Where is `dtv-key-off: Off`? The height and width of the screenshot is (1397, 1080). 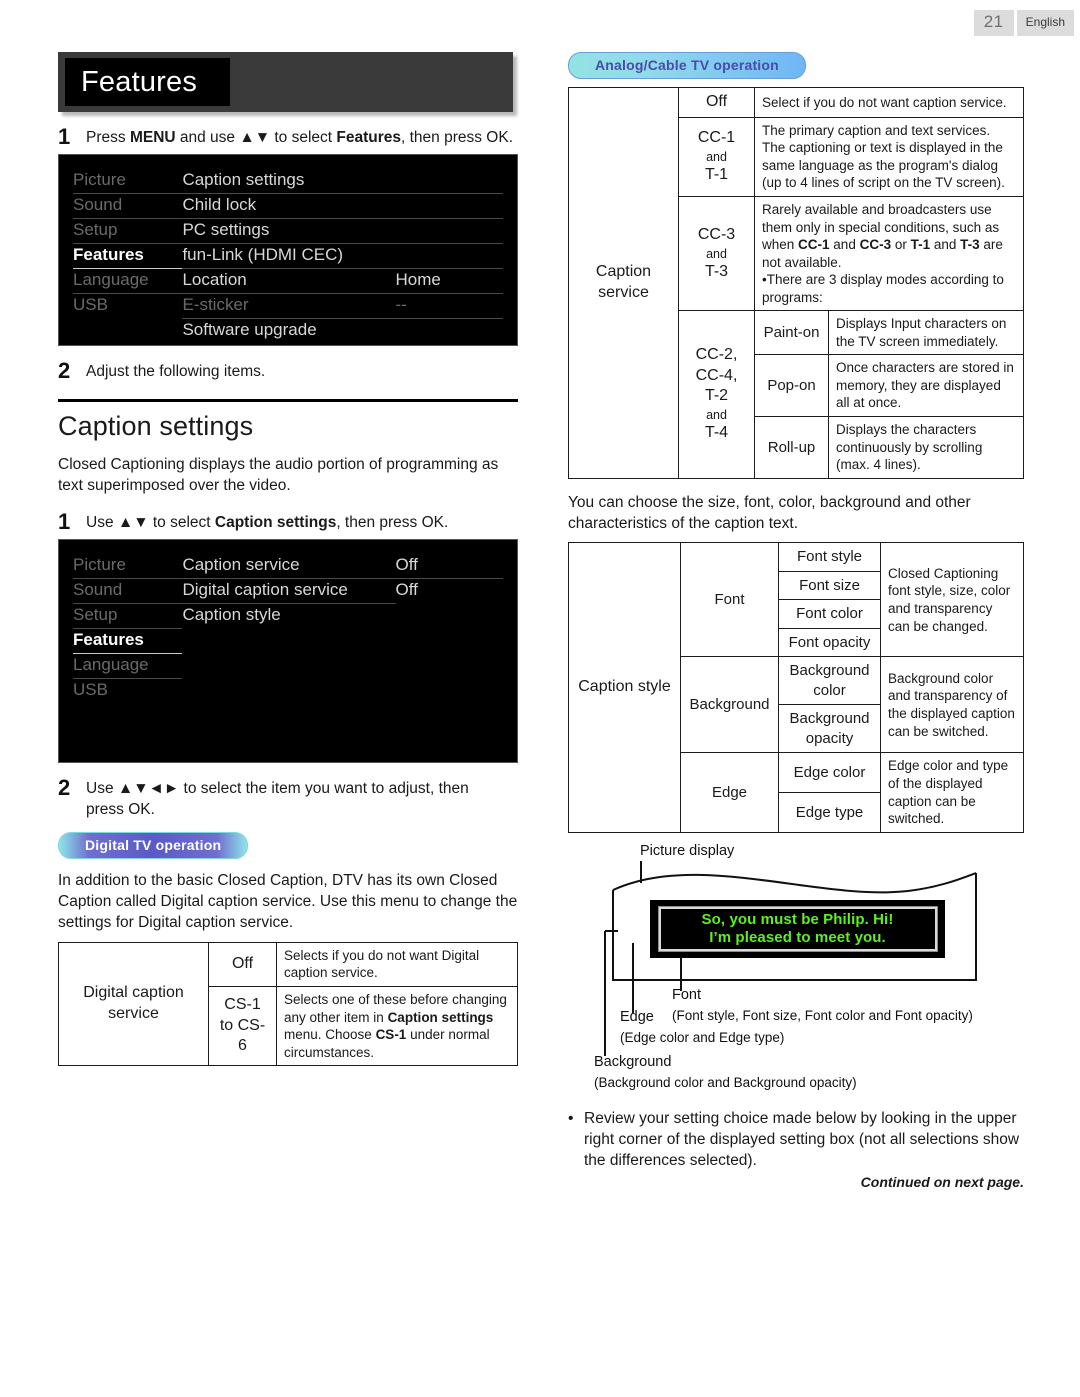 dtv-key-off: Off is located at coordinates (242, 964).